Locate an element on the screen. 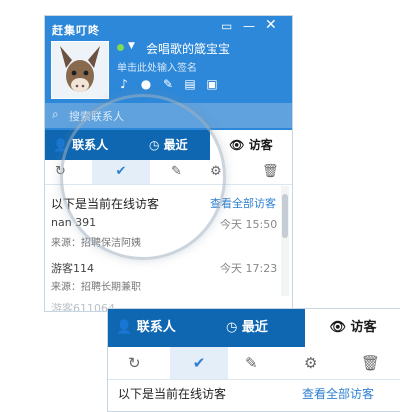 Image resolution: width=400 pixels, height=412 pixels. visitor-time: 今天 15:50 is located at coordinates (249, 224).